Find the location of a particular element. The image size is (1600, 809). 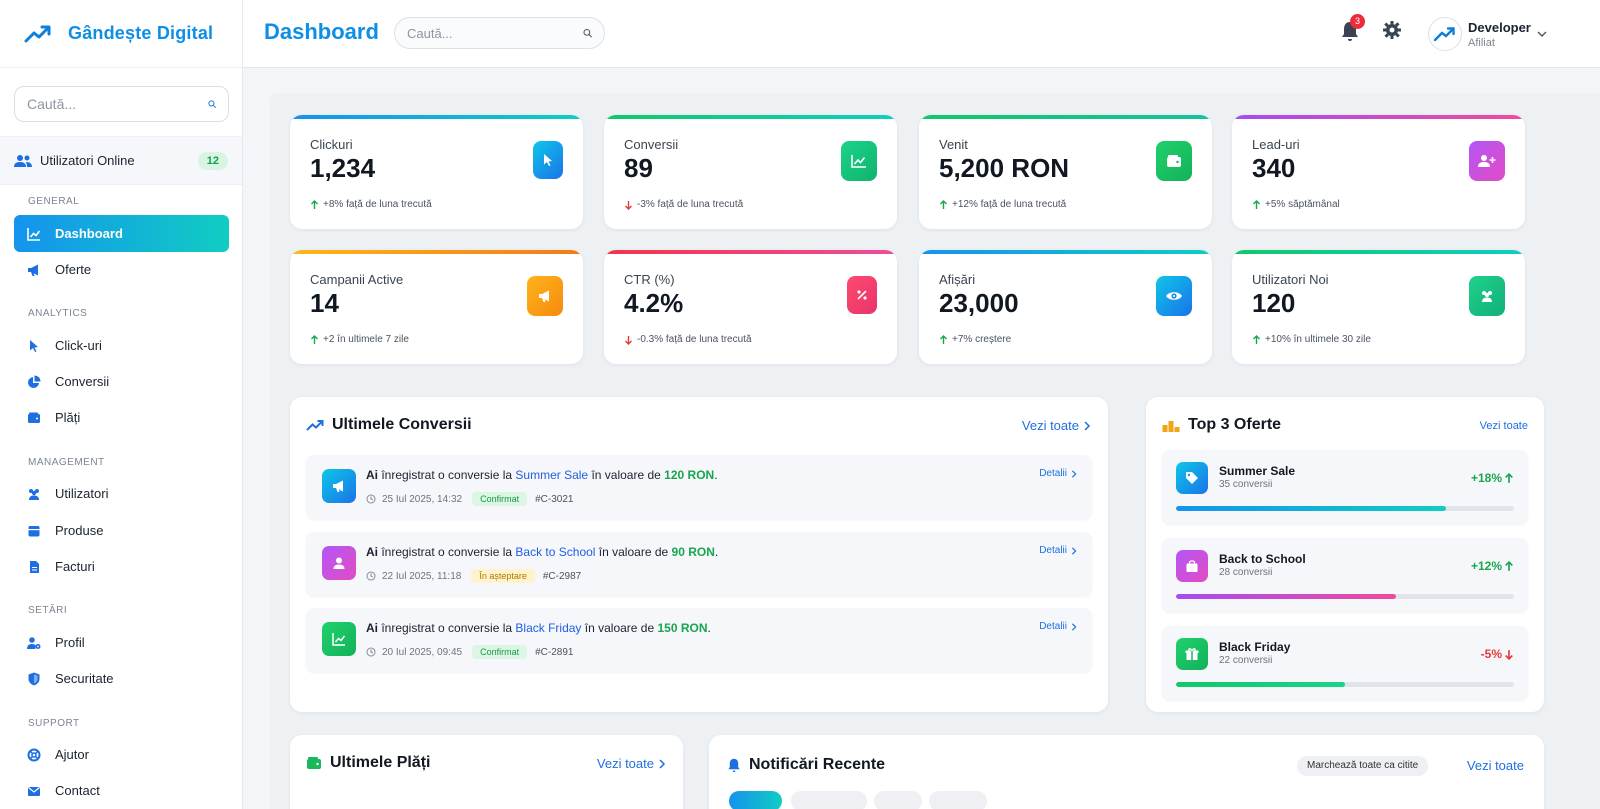

offer-progress-track is located at coordinates (1345, 684).